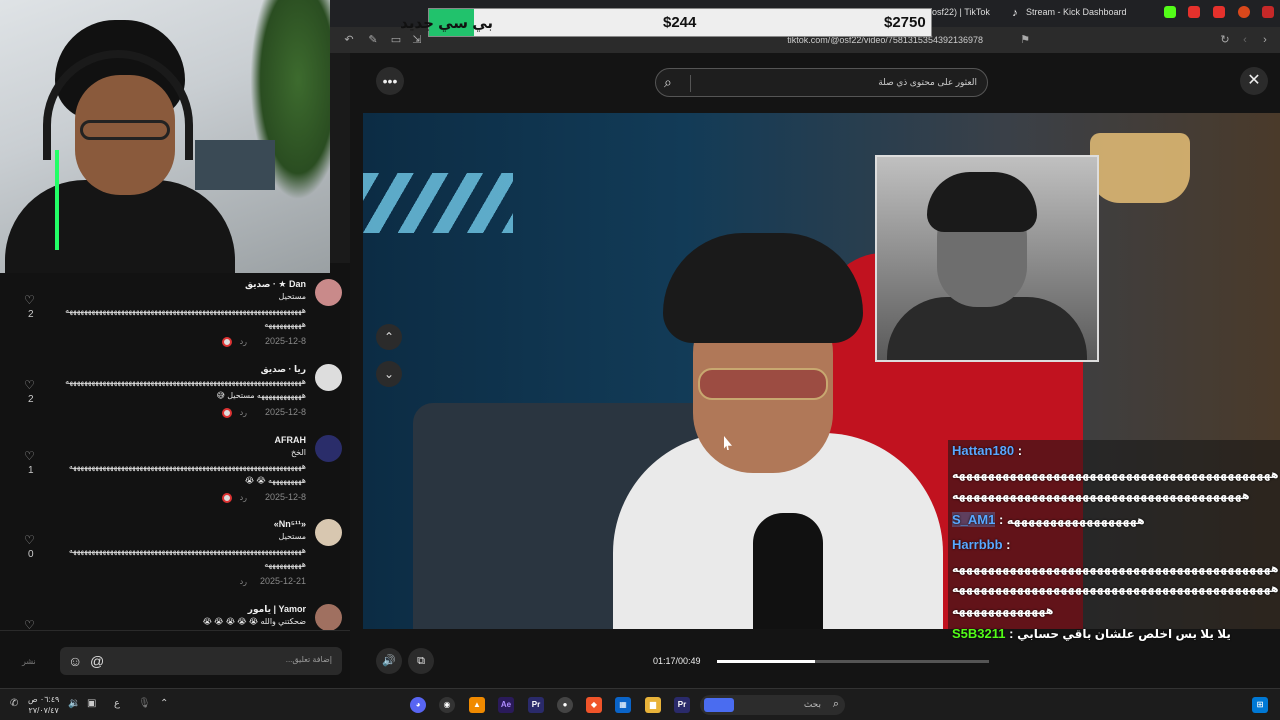 This screenshot has height=720, width=1280. What do you see at coordinates (974, 519) in the screenshot?
I see `chat-username: S_AM1` at bounding box center [974, 519].